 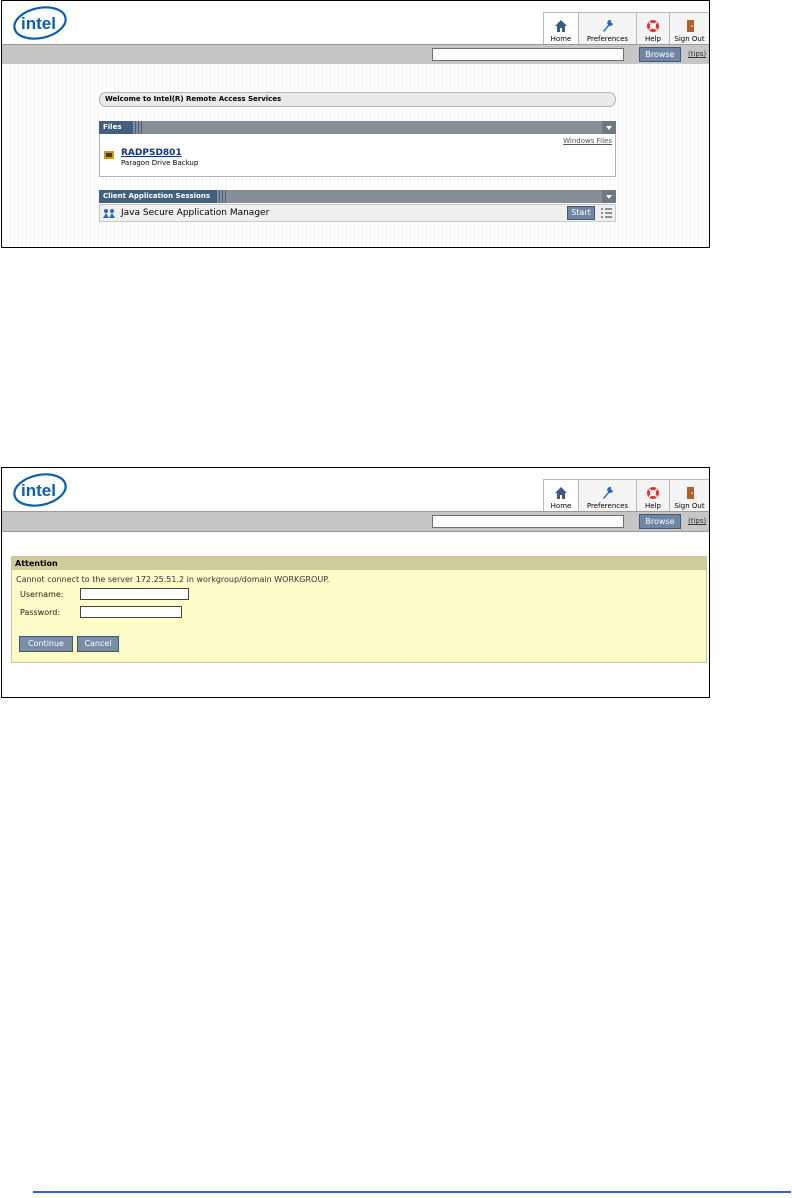 I want to click on sessions-collapse-icon, so click(x=609, y=196).